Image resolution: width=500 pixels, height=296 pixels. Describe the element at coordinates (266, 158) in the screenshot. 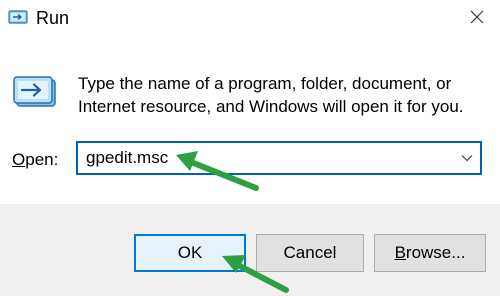

I see `open-input` at that location.